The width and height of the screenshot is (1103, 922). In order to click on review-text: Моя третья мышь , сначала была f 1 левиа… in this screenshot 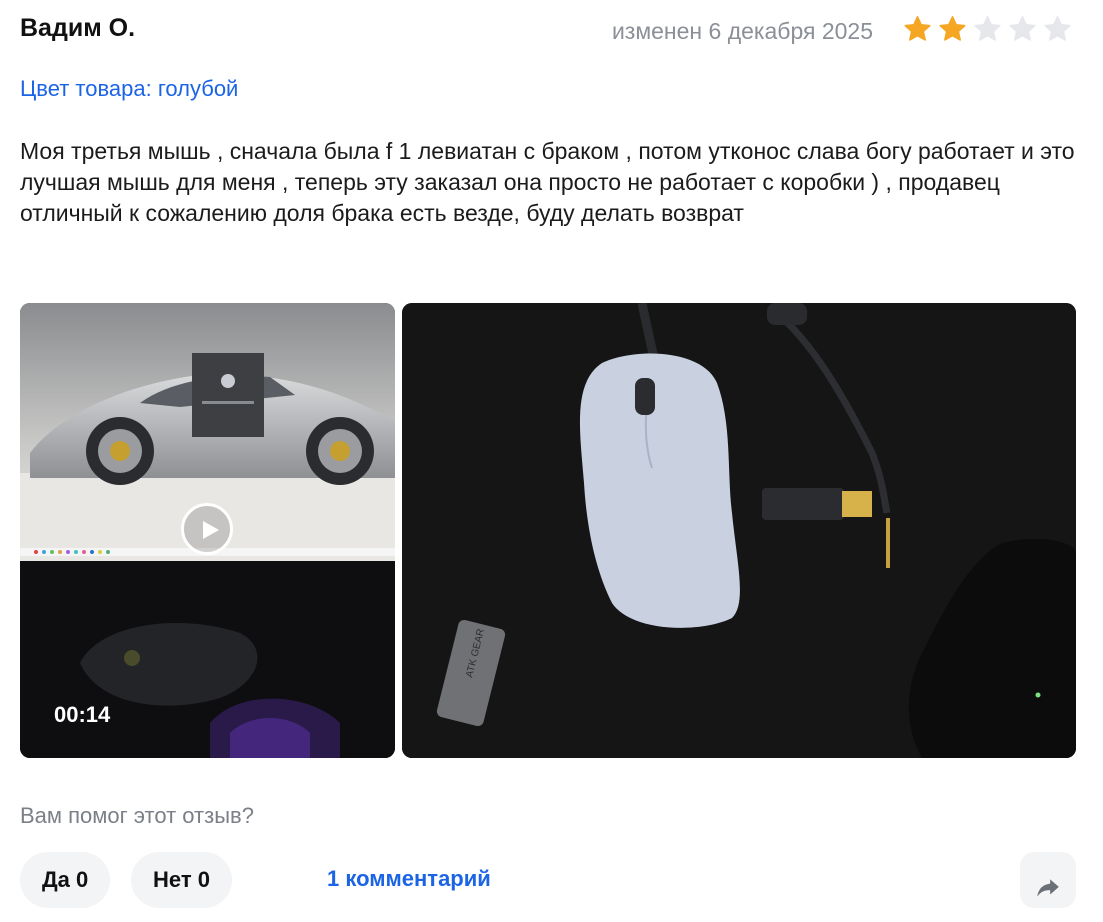, I will do `click(547, 182)`.